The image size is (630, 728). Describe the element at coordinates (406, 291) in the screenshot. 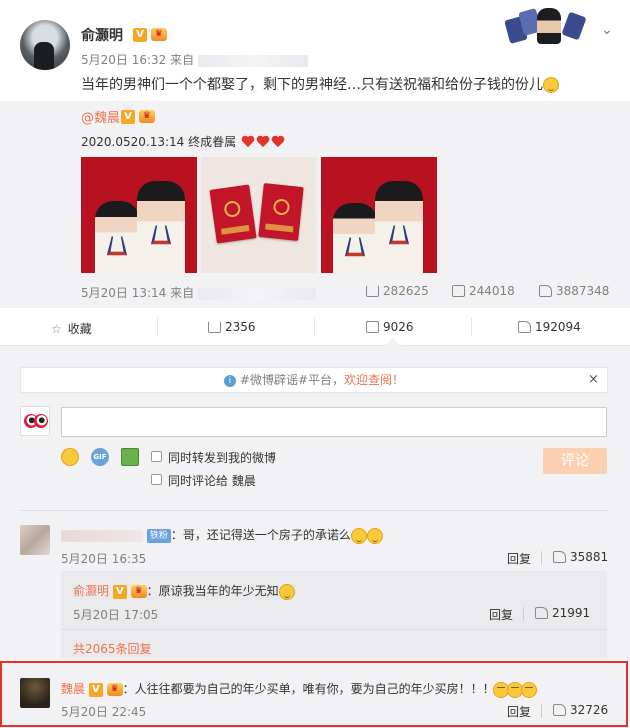

I see `repost-forward-count: 282625` at that location.